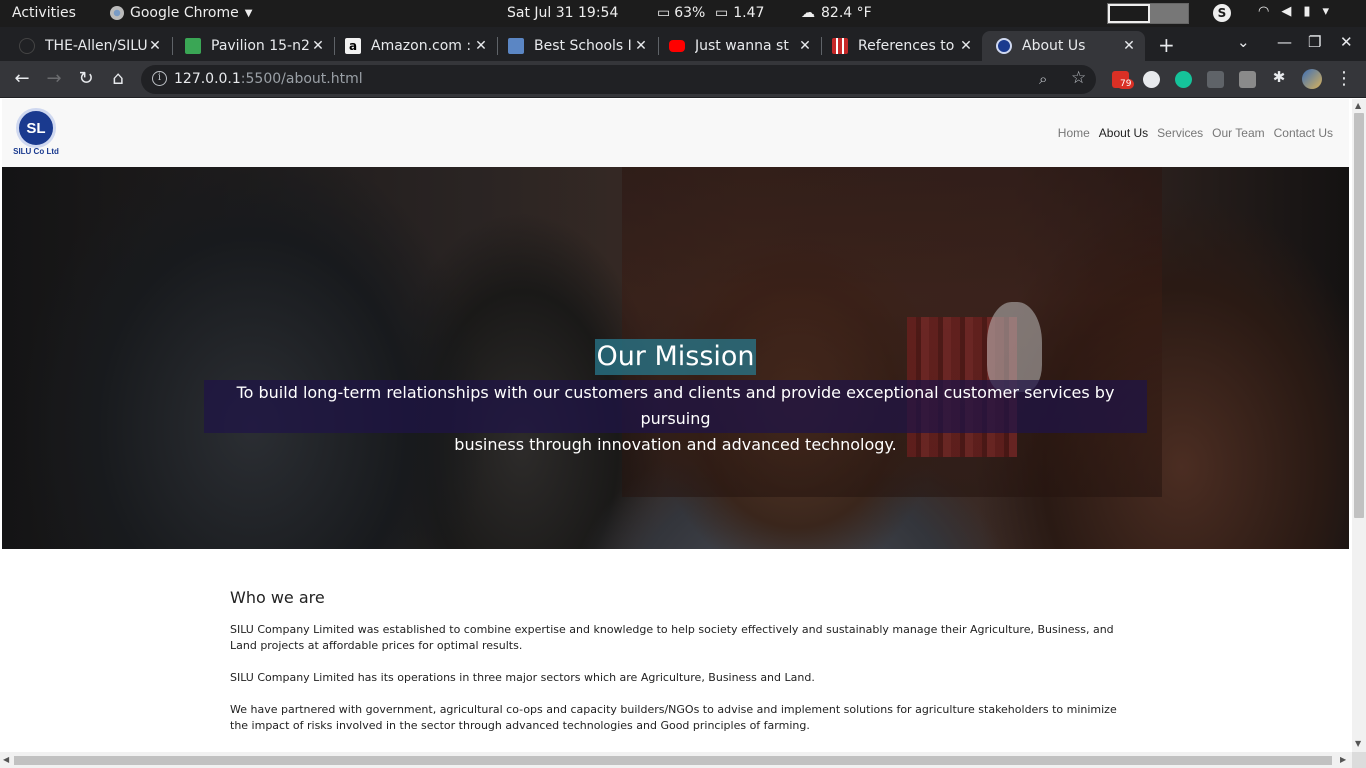 Image resolution: width=1366 pixels, height=768 pixels. I want to click on scroll-right-icon: ▶, so click(1343, 759).